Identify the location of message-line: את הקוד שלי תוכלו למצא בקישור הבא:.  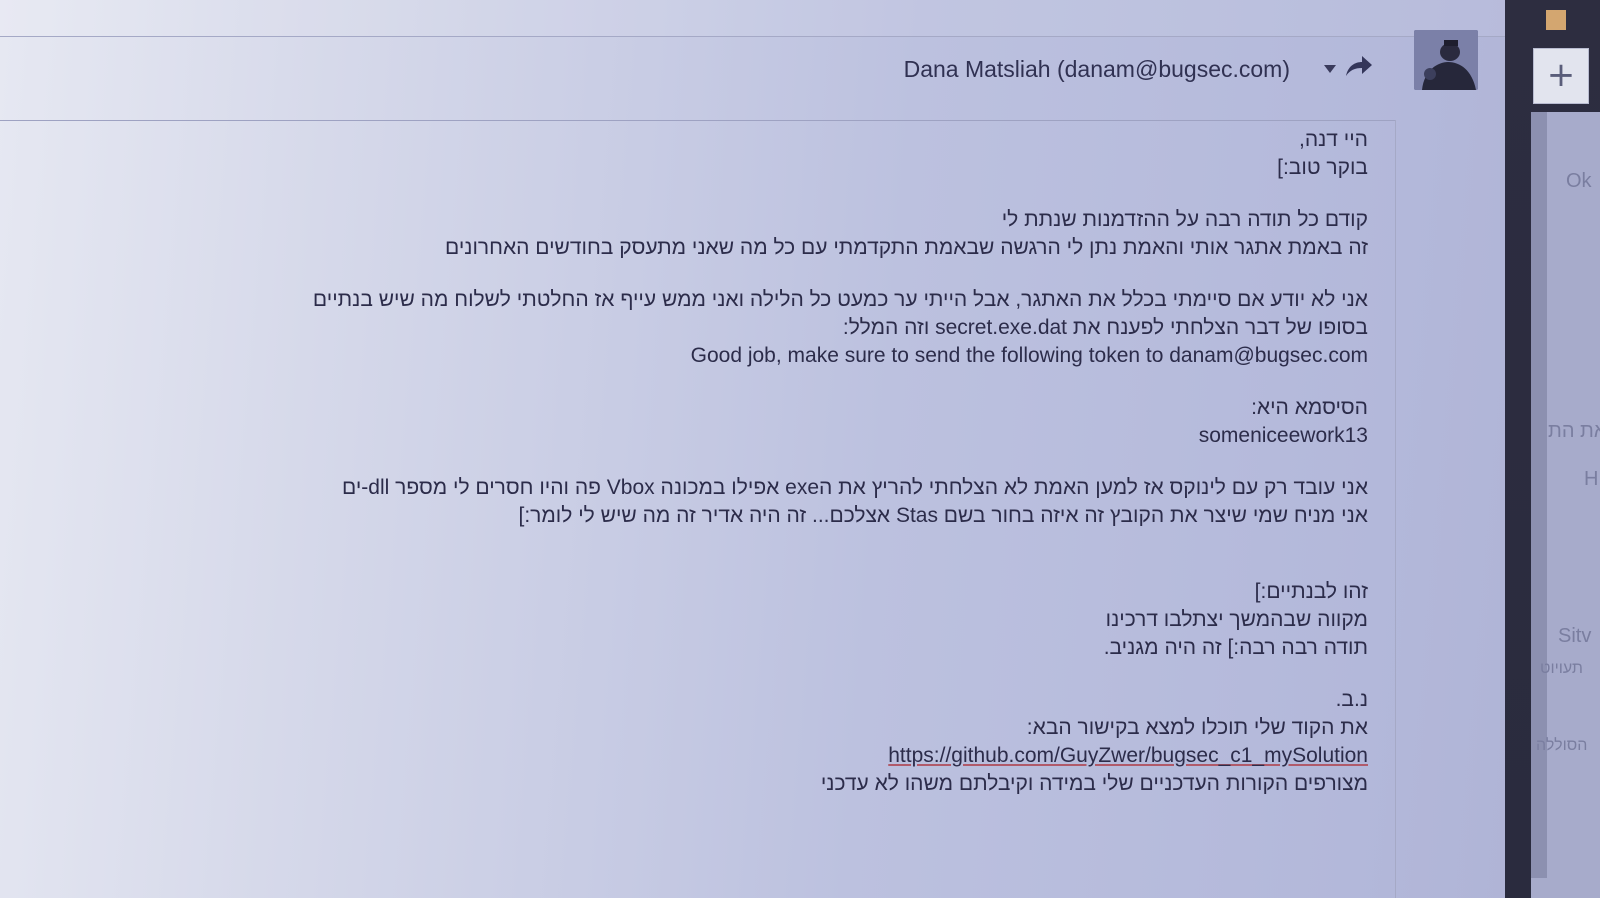
(1197, 727).